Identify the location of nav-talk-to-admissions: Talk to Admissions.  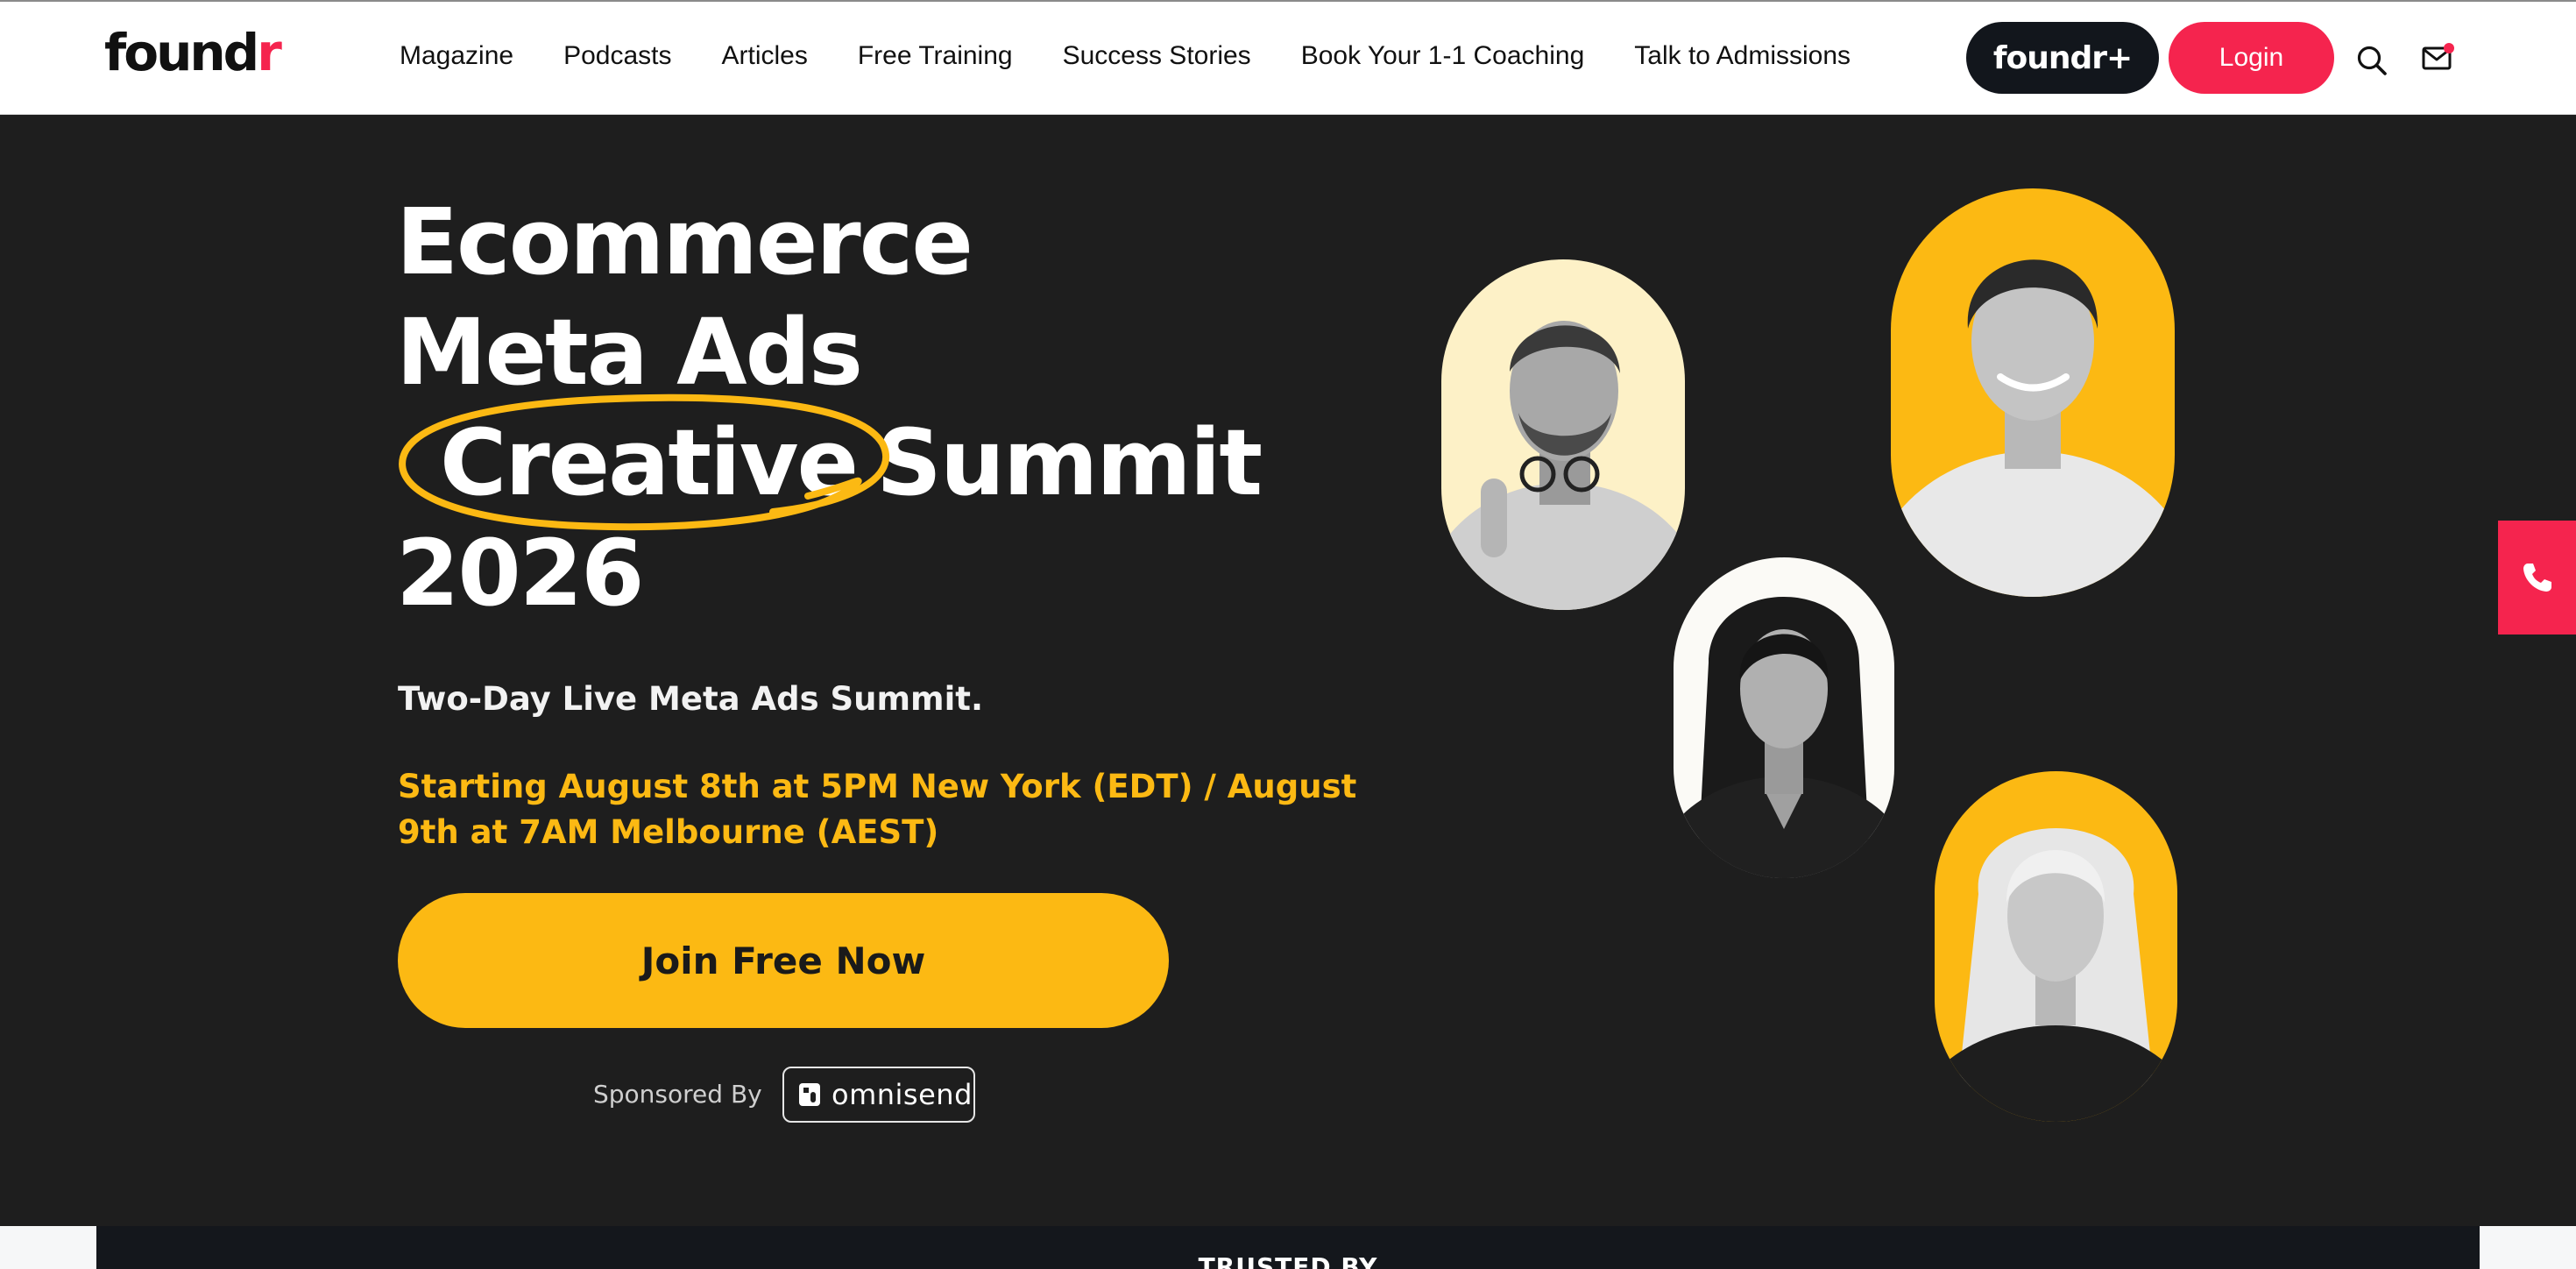
(1742, 56).